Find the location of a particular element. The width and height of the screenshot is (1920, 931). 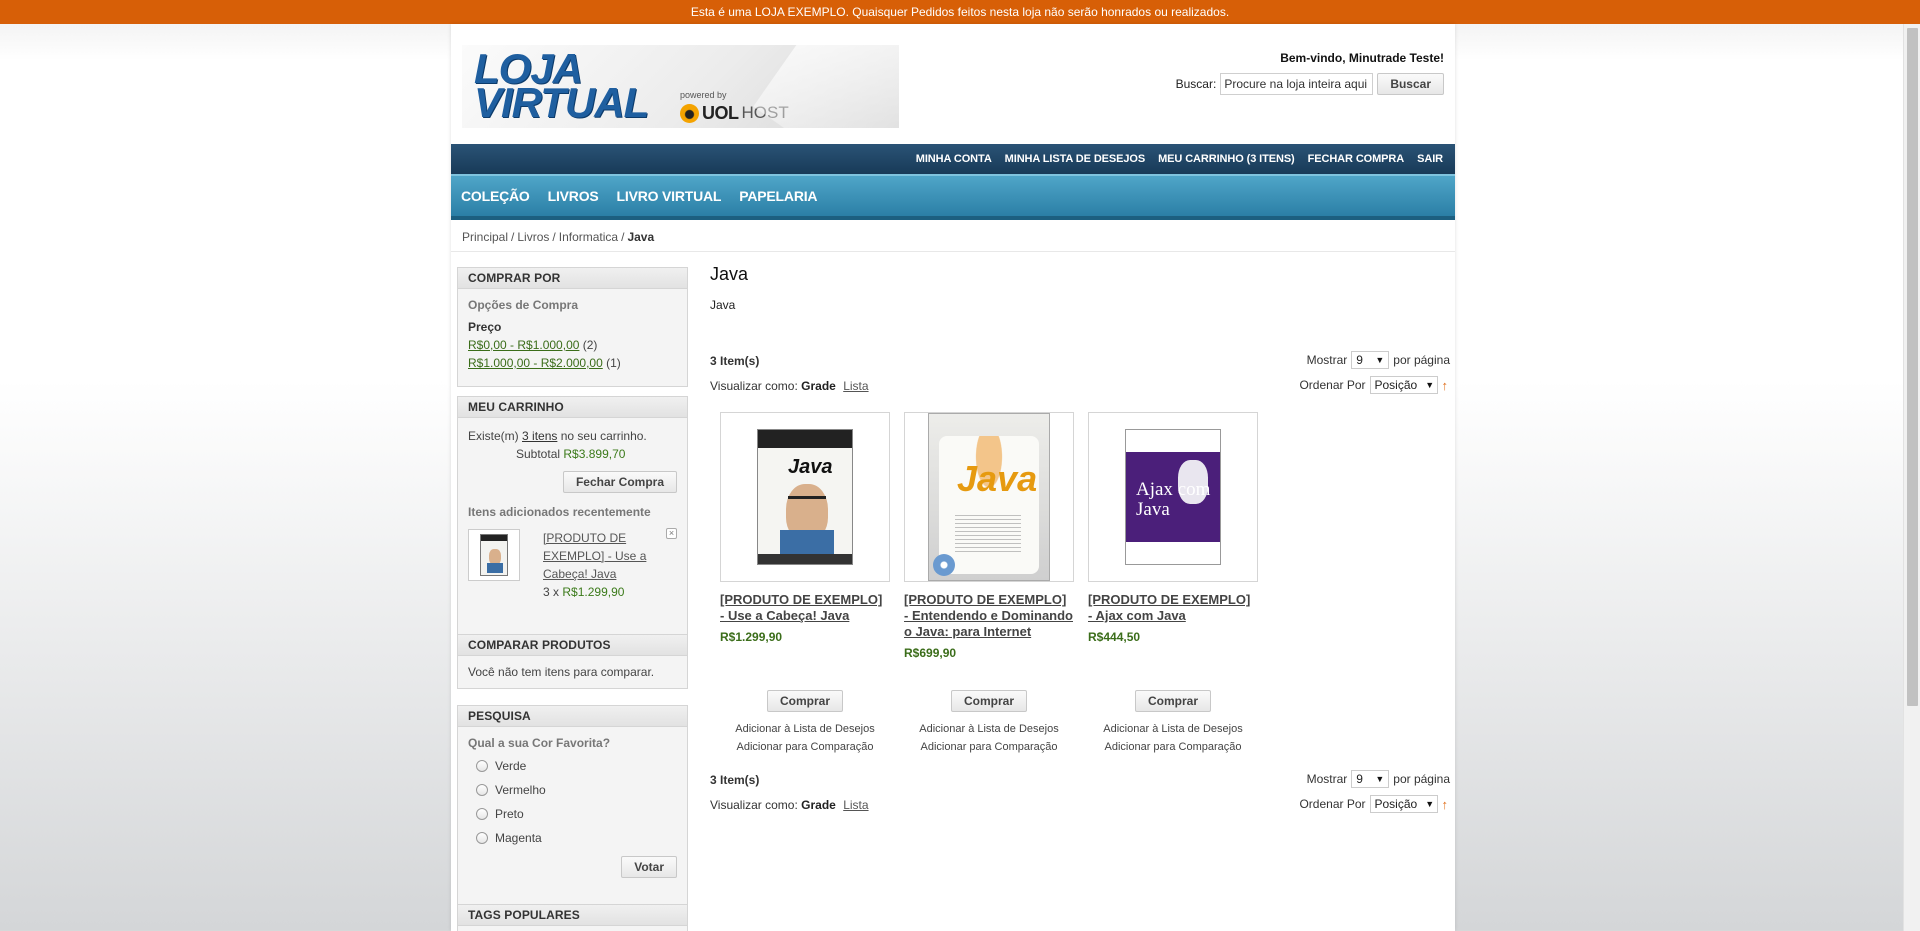

nav-bottom-border is located at coordinates (953, 218).